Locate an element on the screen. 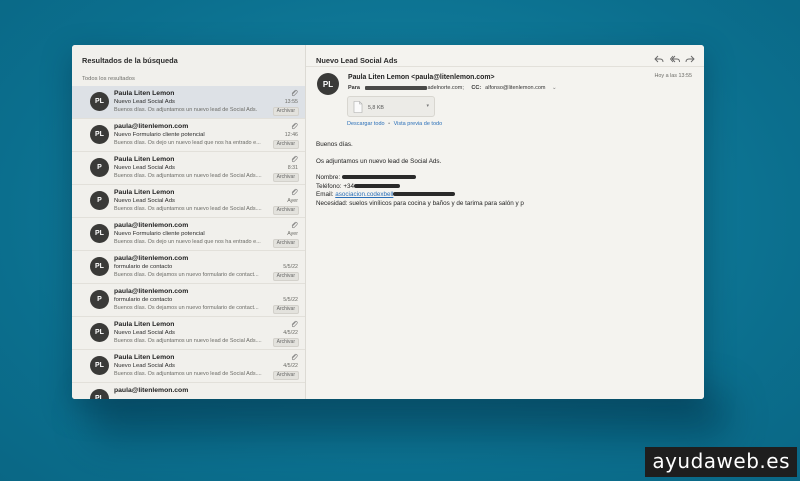  sender-avatar: PL is located at coordinates (328, 84).